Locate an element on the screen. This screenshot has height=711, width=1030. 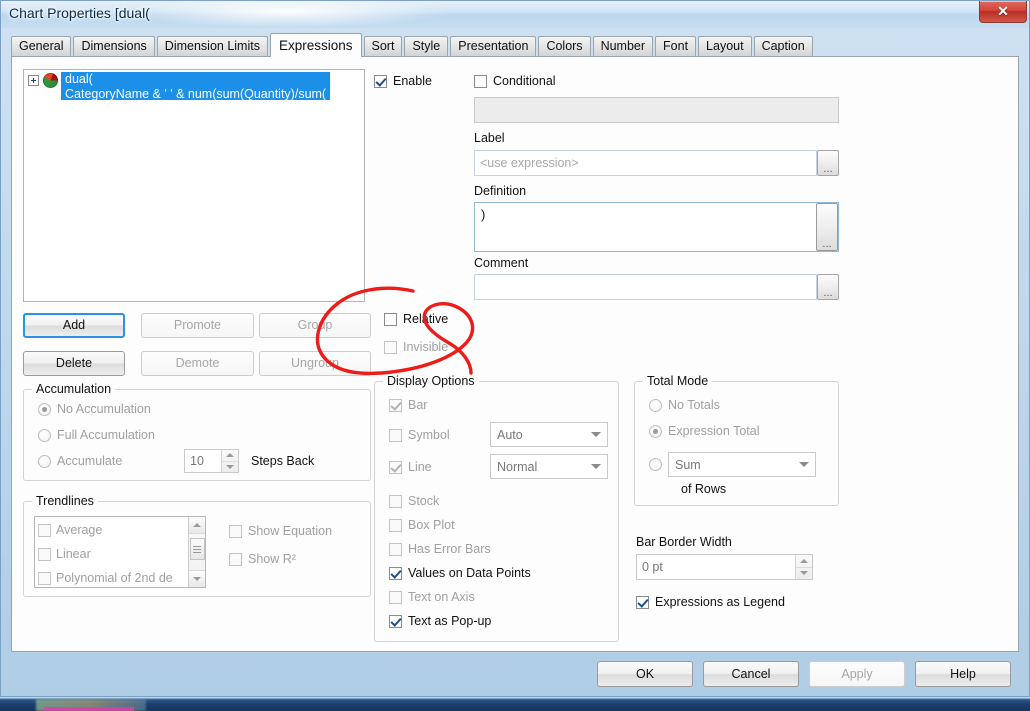
radio-no-accumulation is located at coordinates (44, 409).